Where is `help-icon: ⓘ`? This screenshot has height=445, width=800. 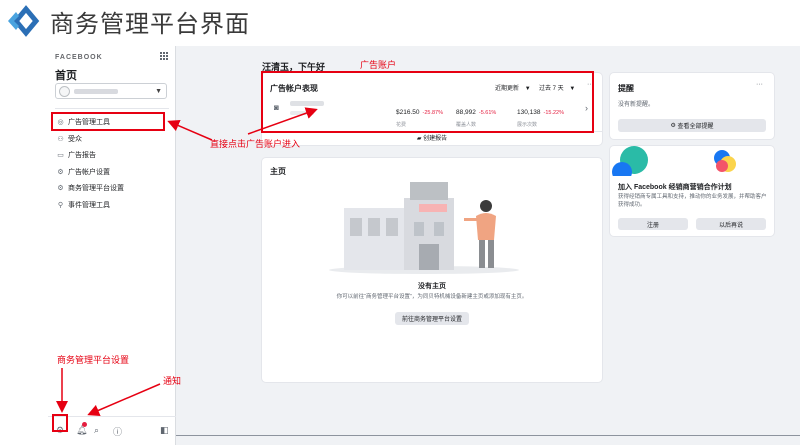 help-icon: ⓘ is located at coordinates (117, 431).